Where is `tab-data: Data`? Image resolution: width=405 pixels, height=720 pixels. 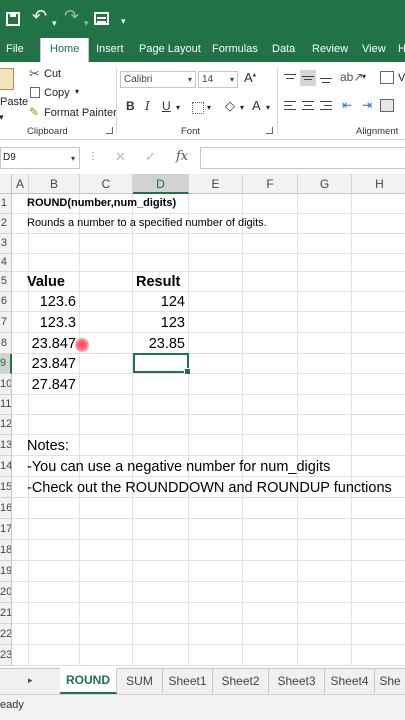 tab-data: Data is located at coordinates (283, 50).